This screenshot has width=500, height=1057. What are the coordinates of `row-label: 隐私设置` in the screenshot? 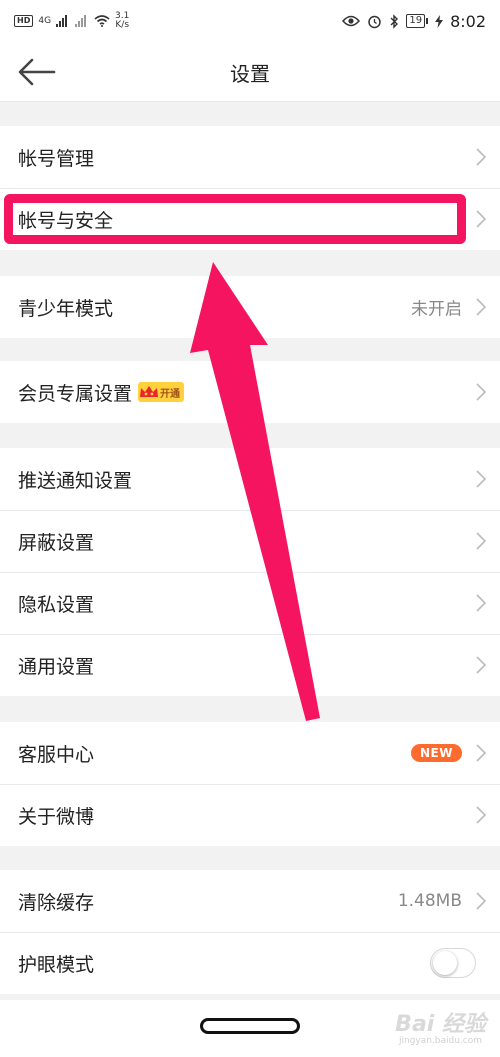 It's located at (56, 604).